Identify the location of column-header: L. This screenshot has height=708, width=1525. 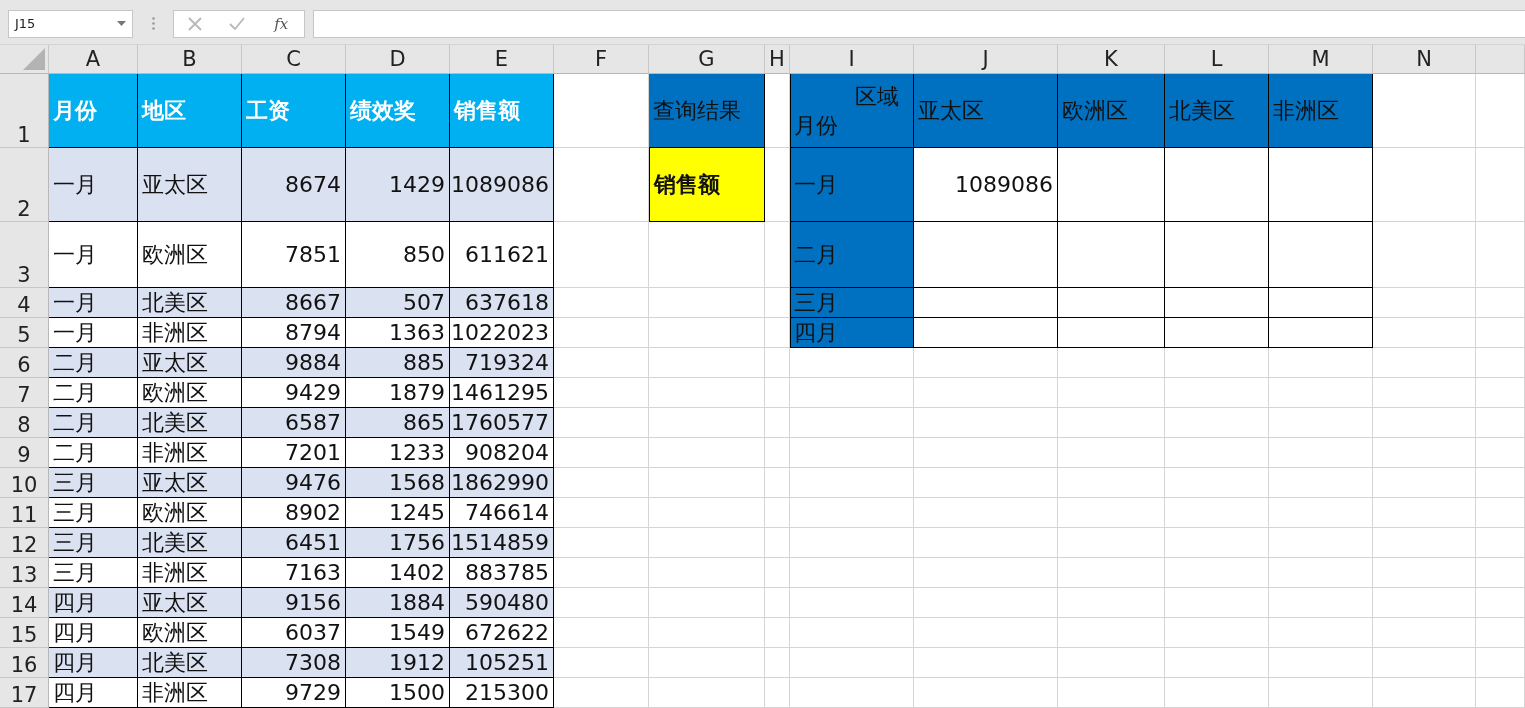
(1217, 59).